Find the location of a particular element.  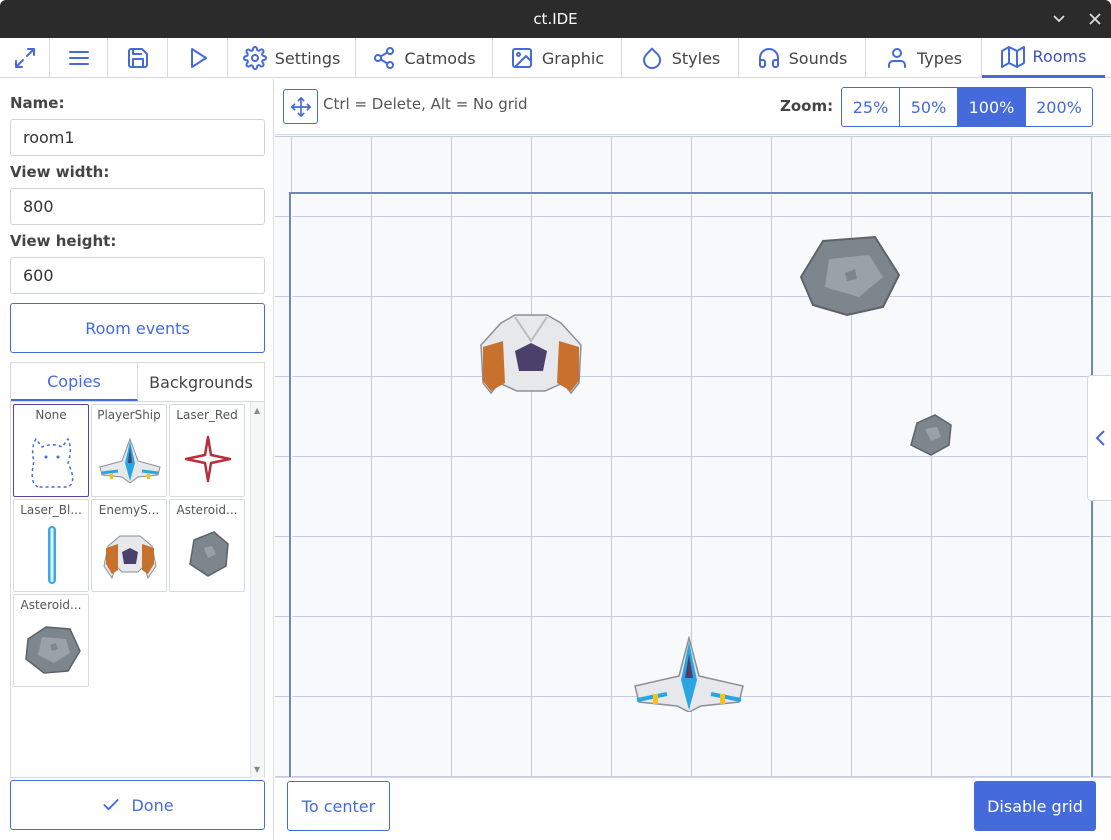

tab-label: Sounds is located at coordinates (818, 58).